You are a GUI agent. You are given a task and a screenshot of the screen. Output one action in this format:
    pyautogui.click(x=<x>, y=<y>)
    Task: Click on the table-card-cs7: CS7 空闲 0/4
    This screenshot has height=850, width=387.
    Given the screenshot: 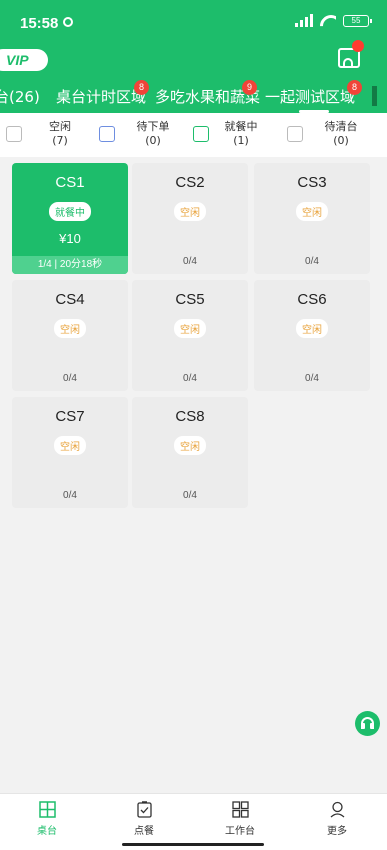 What is the action you would take?
    pyautogui.click(x=70, y=452)
    